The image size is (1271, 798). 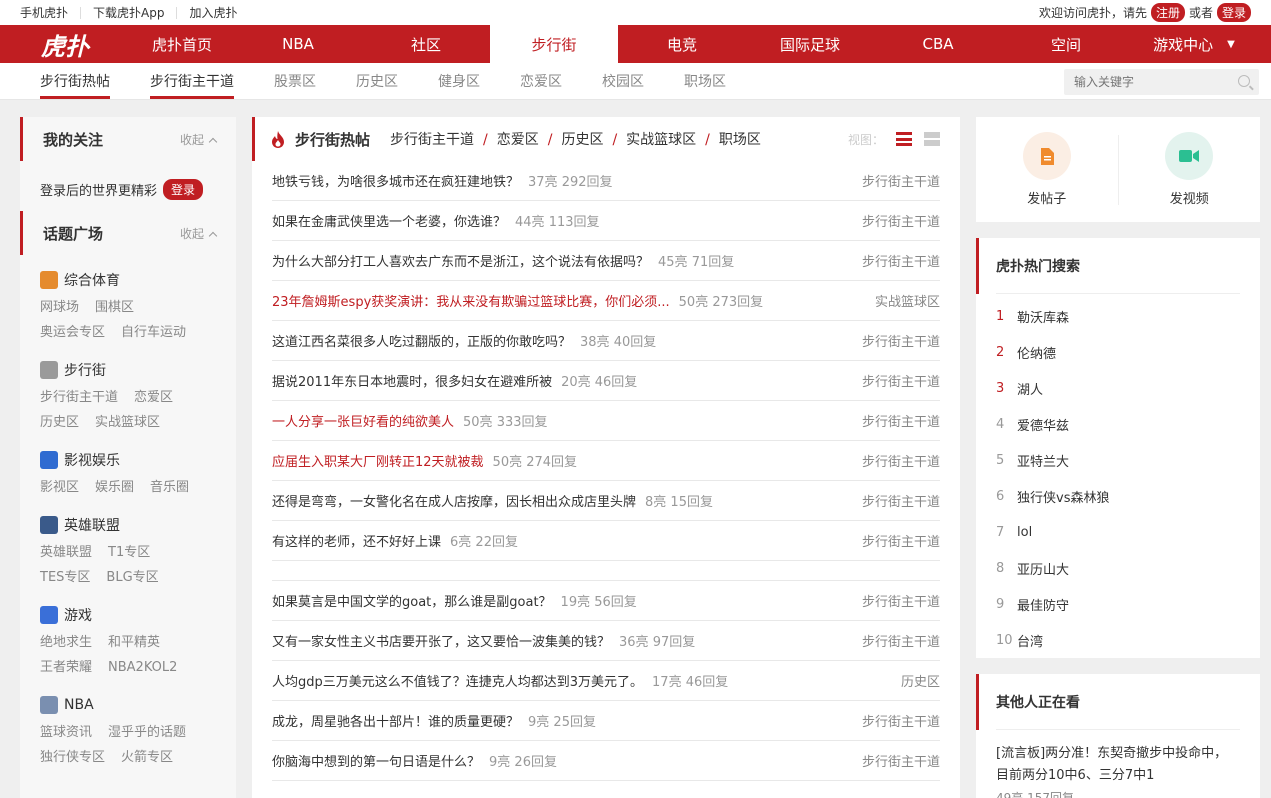 What do you see at coordinates (135, 12) in the screenshot?
I see `download-app-link: 下载虎扑App` at bounding box center [135, 12].